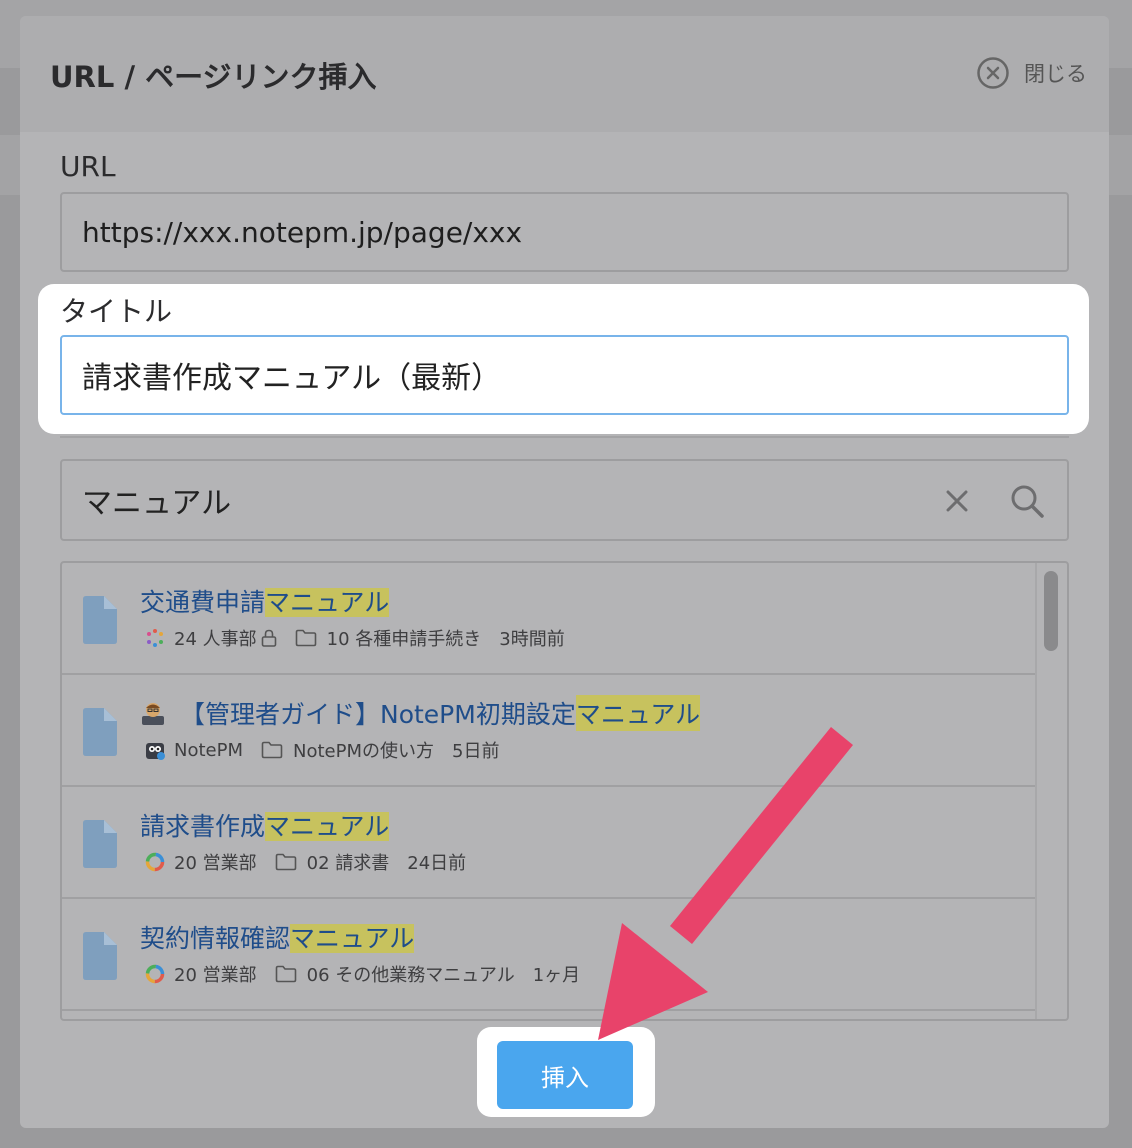 The image size is (1132, 1148). I want to click on url-label: URL, so click(88, 166).